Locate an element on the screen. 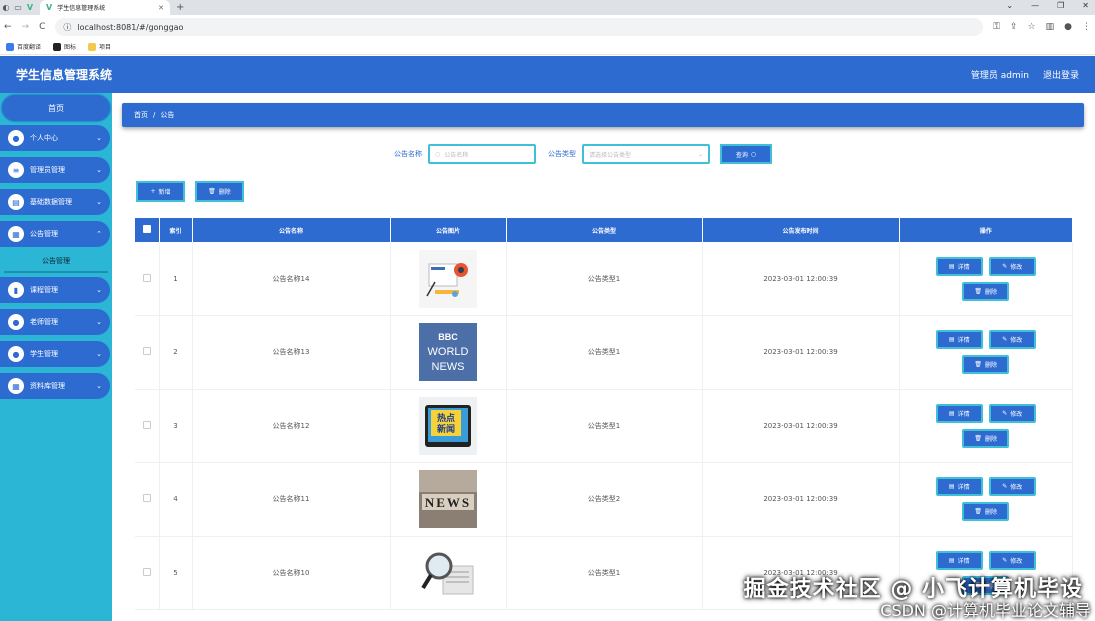 The height and width of the screenshot is (621, 1095). query-button: 查询 ○ is located at coordinates (746, 154).